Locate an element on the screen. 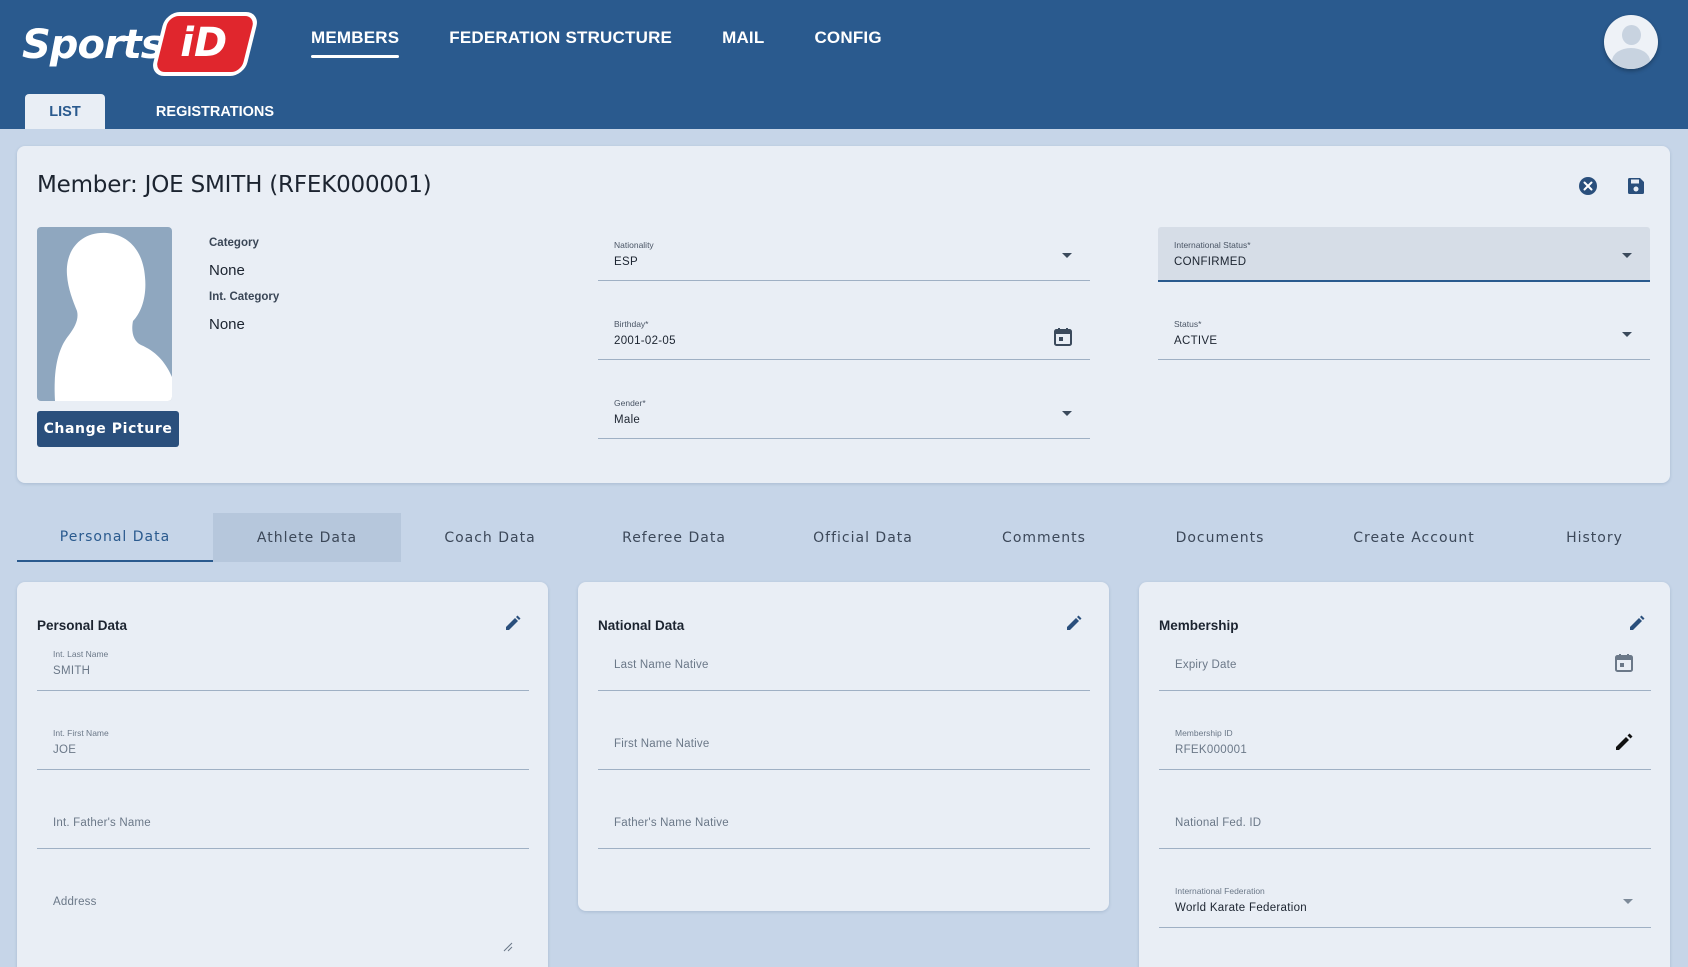 The height and width of the screenshot is (967, 1688). nationality-select: Nationality ESP is located at coordinates (844, 254).